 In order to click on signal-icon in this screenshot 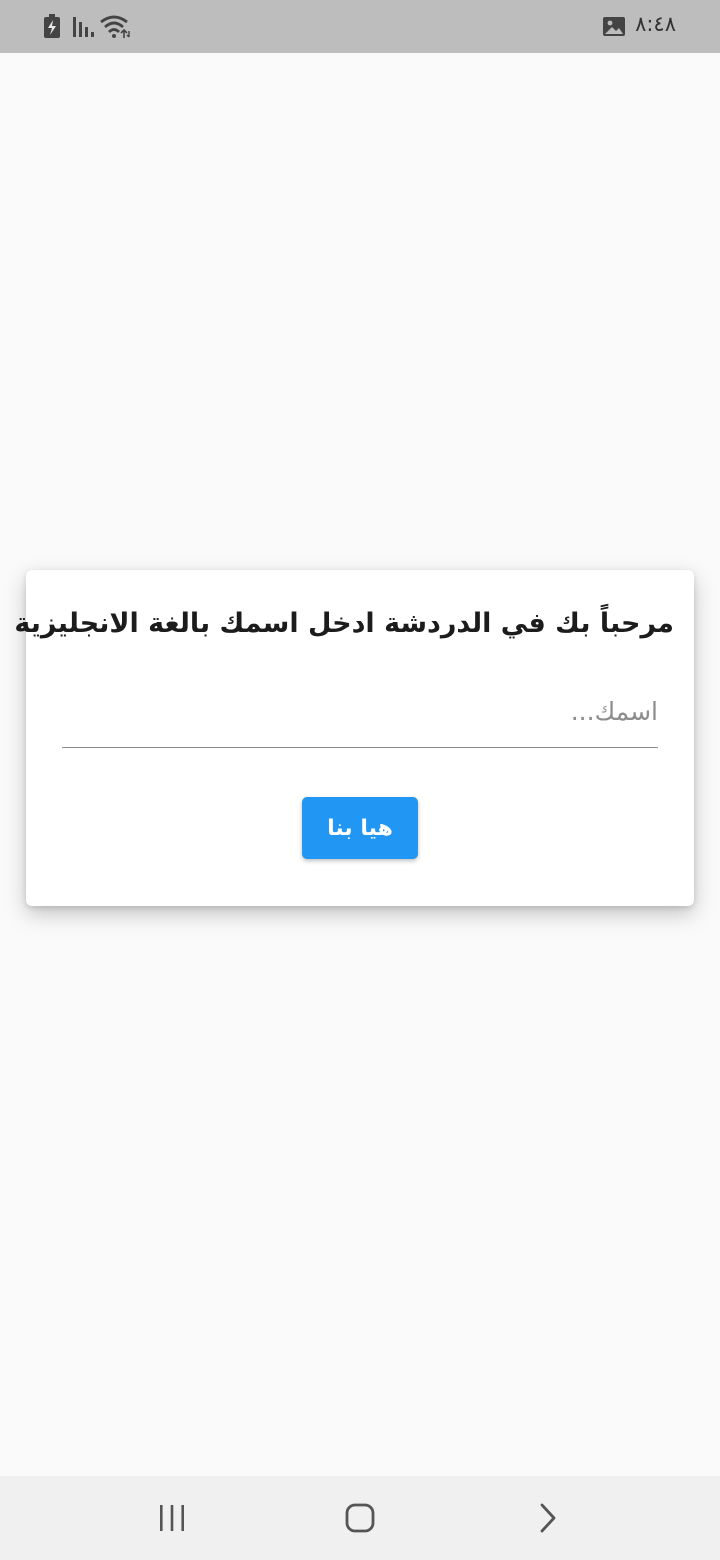, I will do `click(83, 27)`.